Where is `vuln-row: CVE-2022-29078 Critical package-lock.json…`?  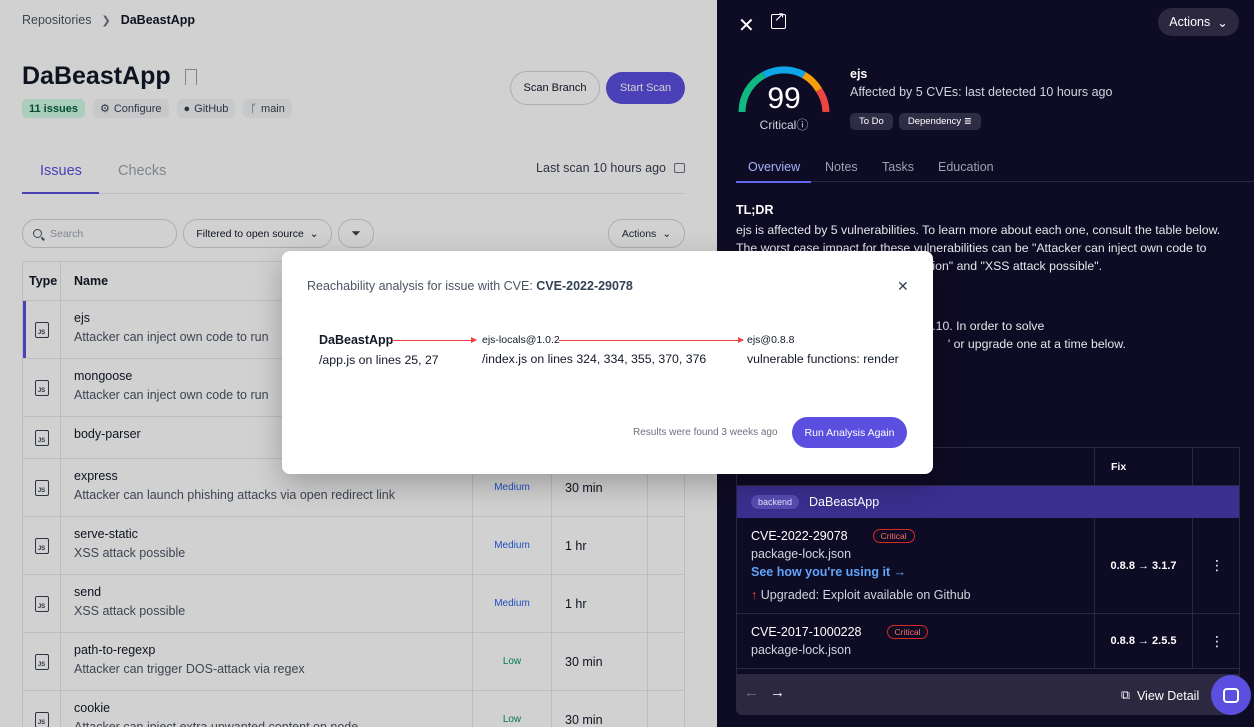
vuln-row: CVE-2022-29078 Critical package-lock.json… is located at coordinates (988, 566).